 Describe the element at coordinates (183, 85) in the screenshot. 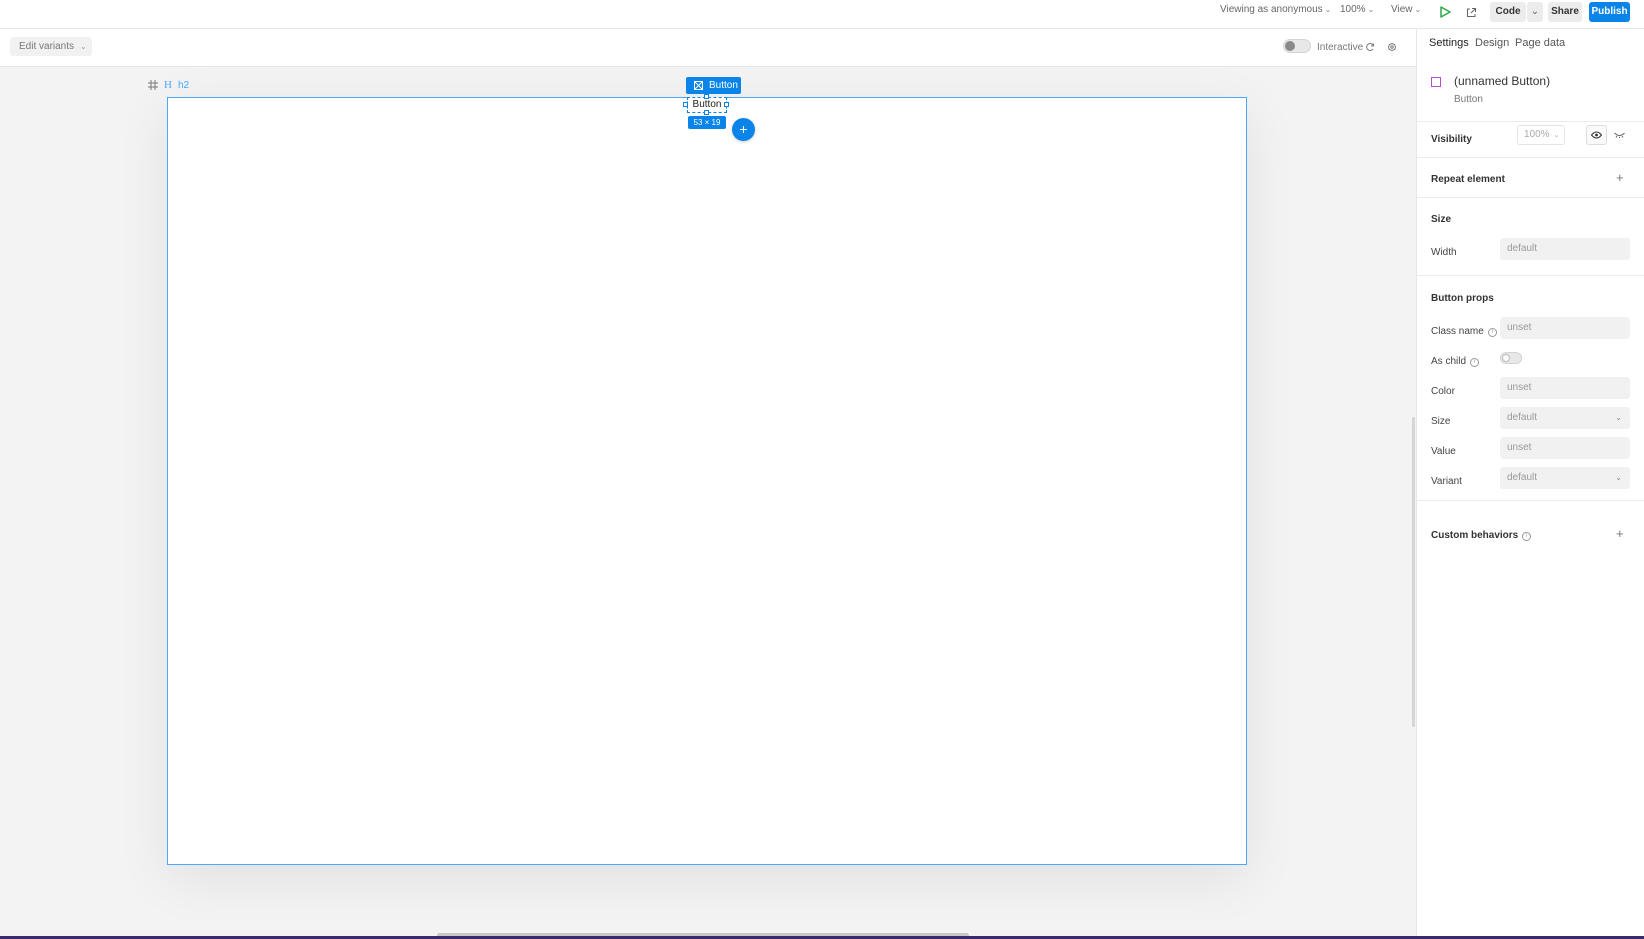

I see `frame-name: h2` at that location.